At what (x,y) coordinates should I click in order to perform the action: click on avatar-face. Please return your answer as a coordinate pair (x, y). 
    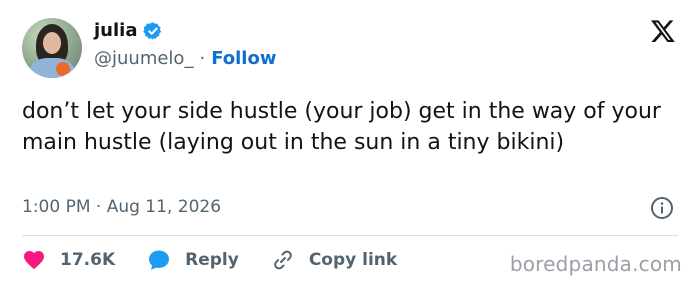
    Looking at the image, I should click on (52, 43).